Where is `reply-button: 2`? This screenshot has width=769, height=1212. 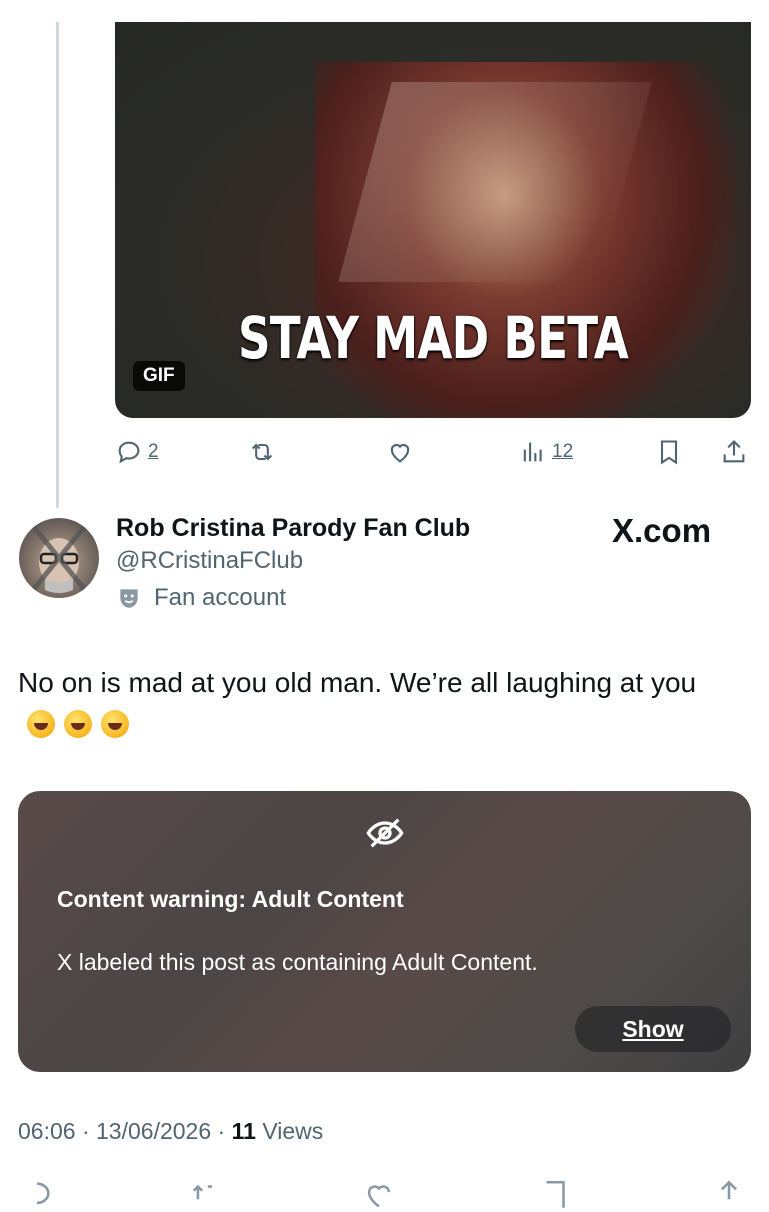
reply-button: 2 is located at coordinates (137, 452).